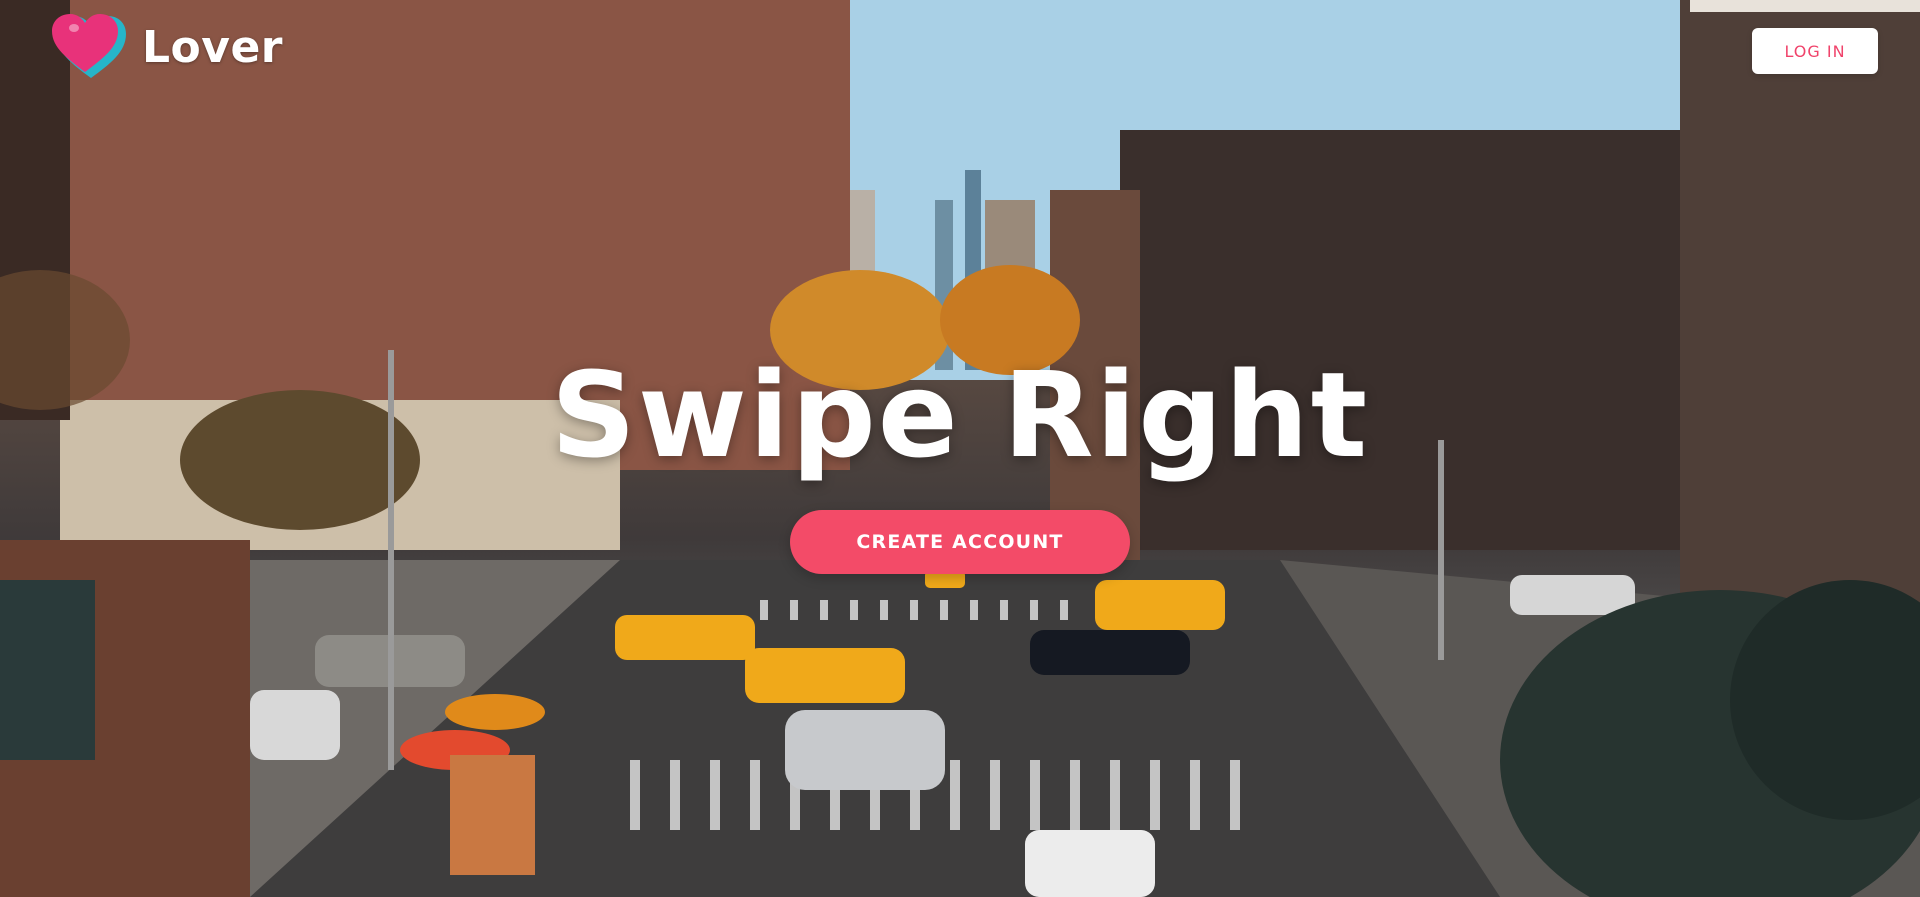 The height and width of the screenshot is (897, 1920). I want to click on brand-logo: Lover, so click(166, 47).